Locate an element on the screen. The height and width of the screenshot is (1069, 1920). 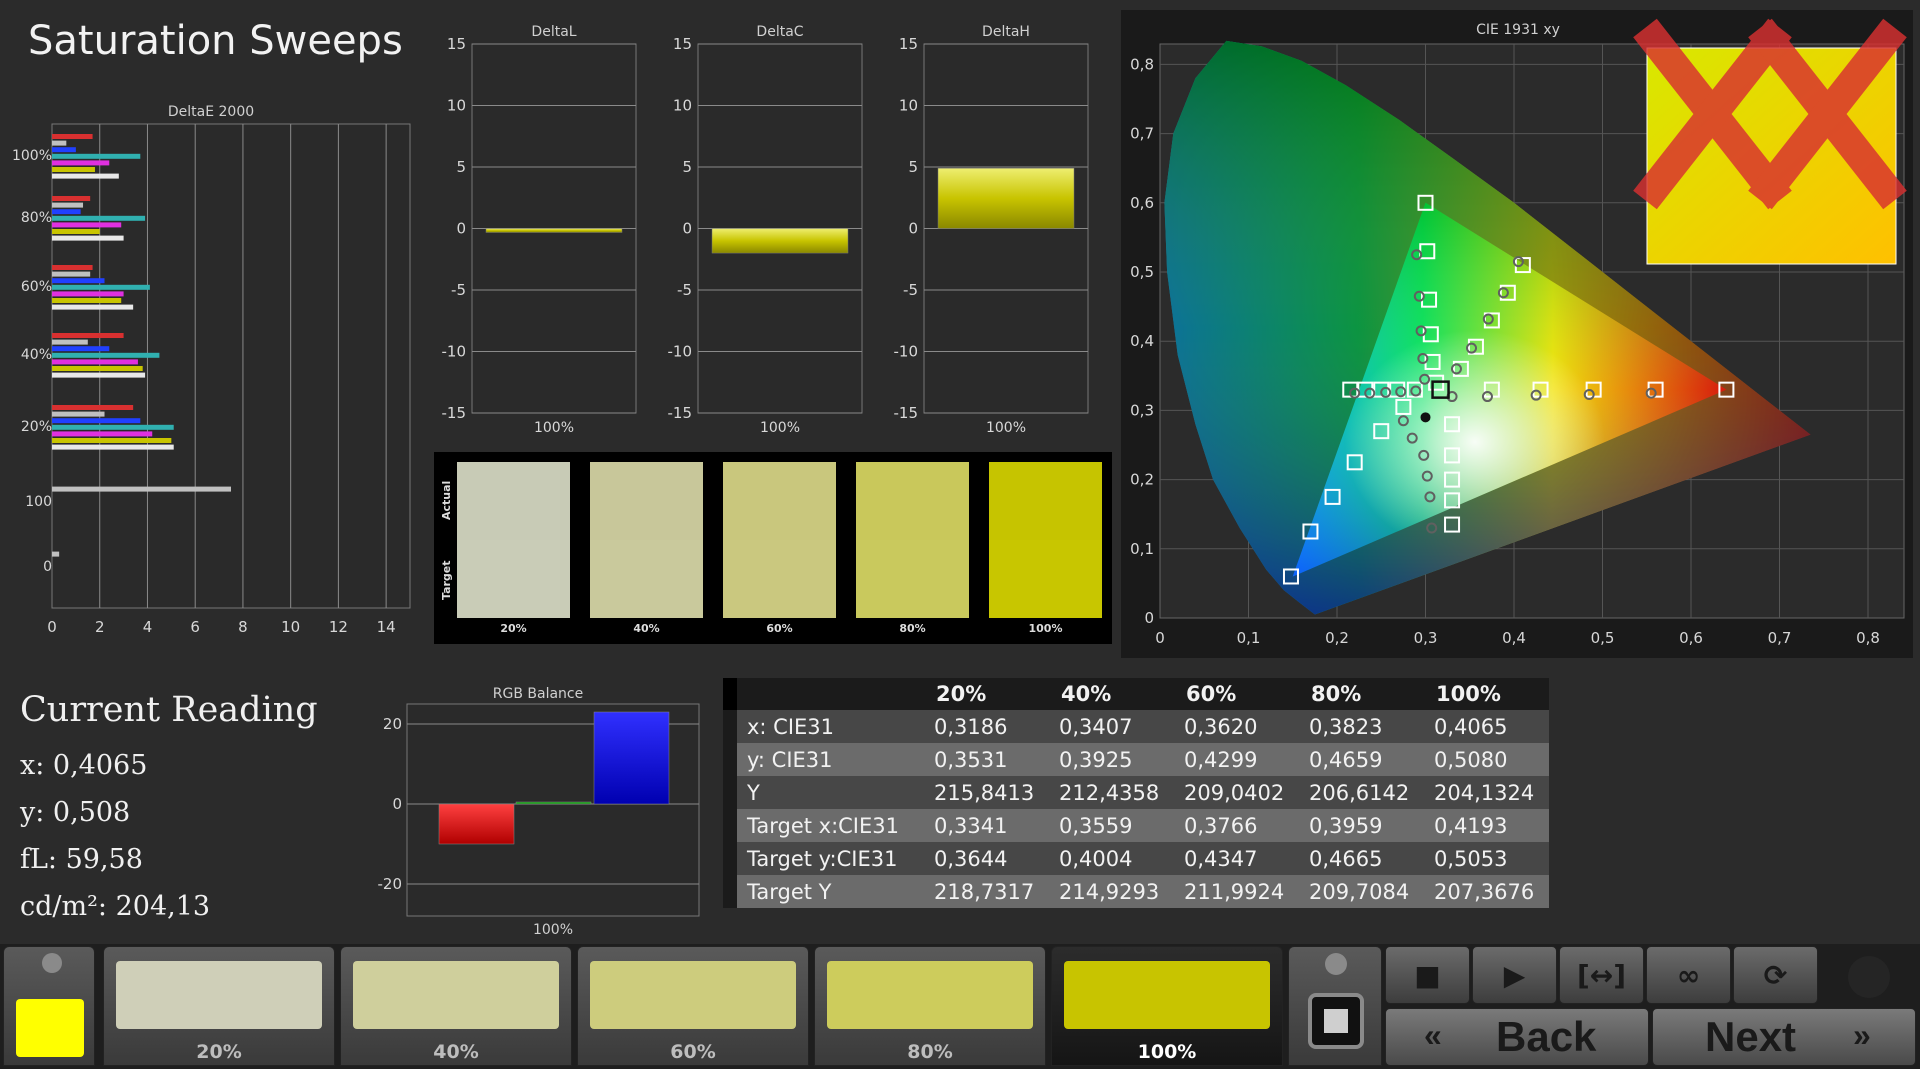
deltae-x-tick: 10 is located at coordinates (290, 627).